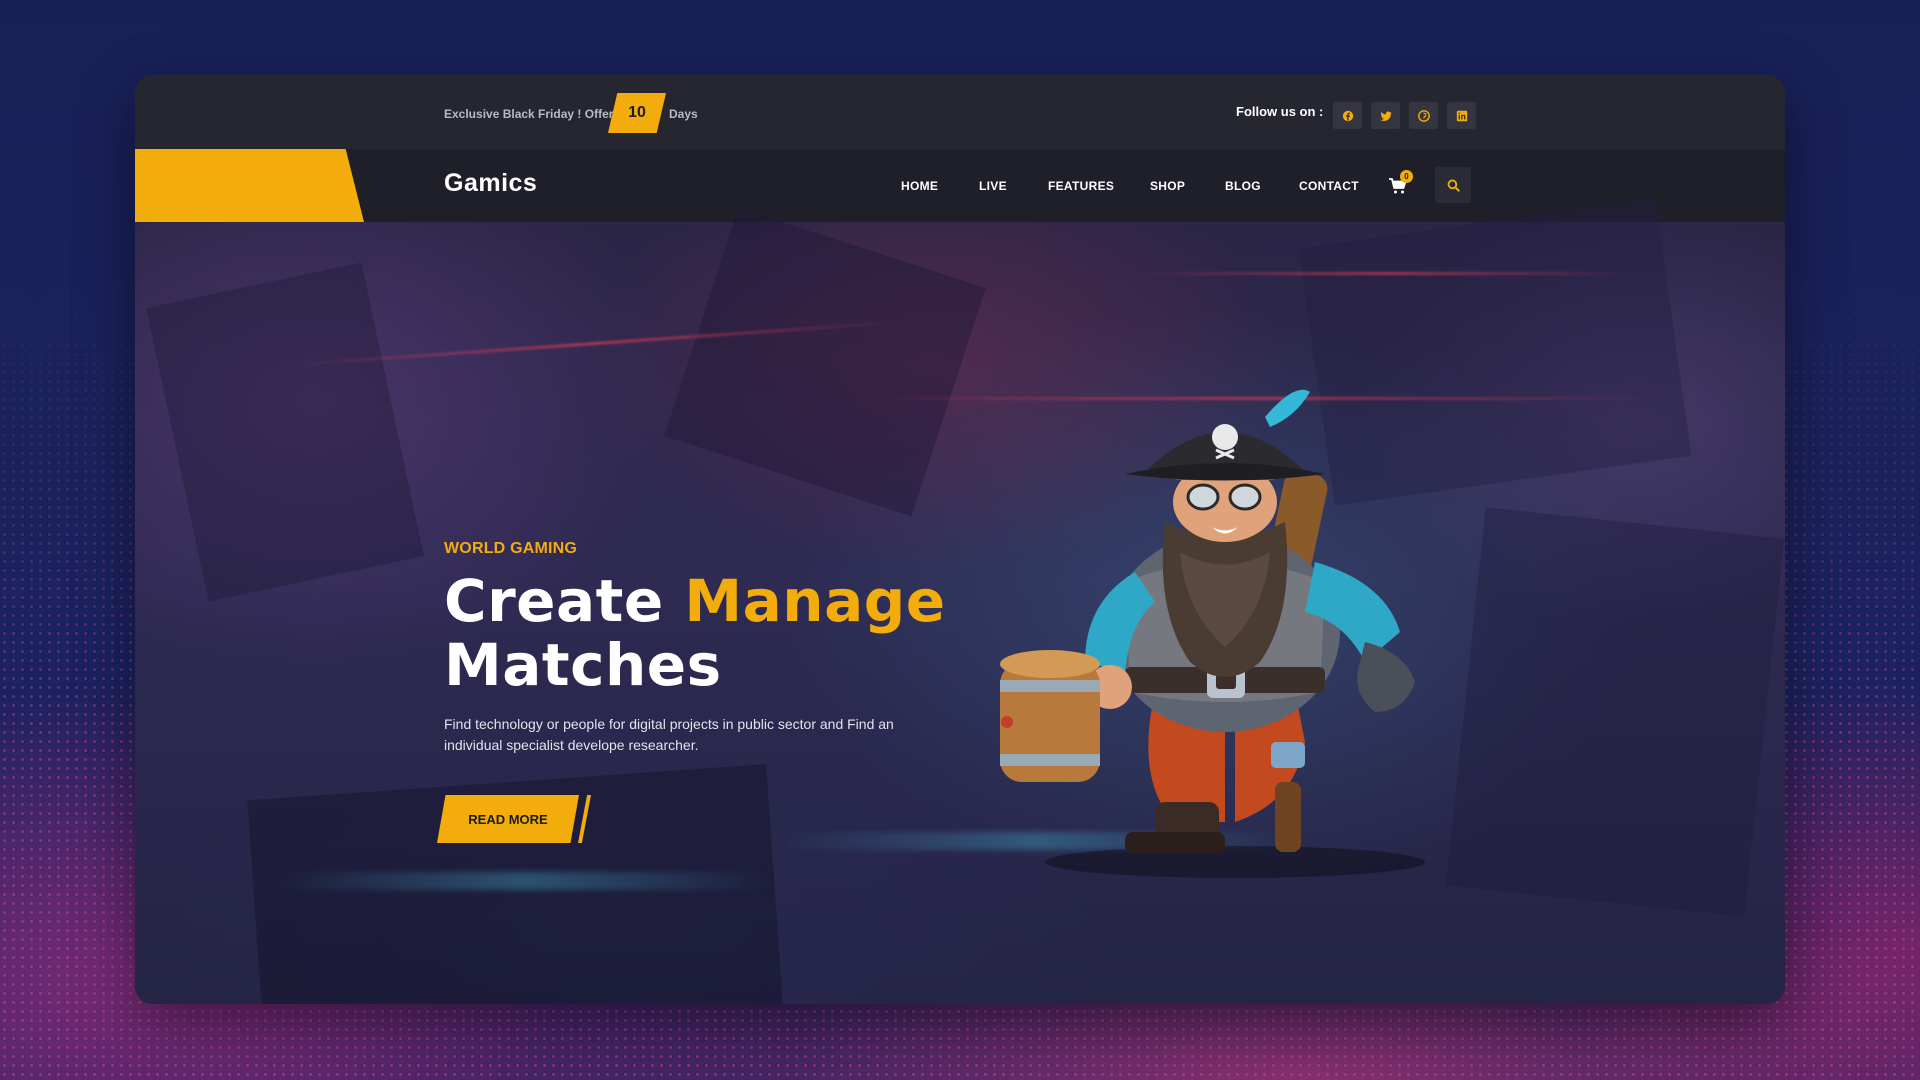  I want to click on bg-glow-line, so click(1385, 273).